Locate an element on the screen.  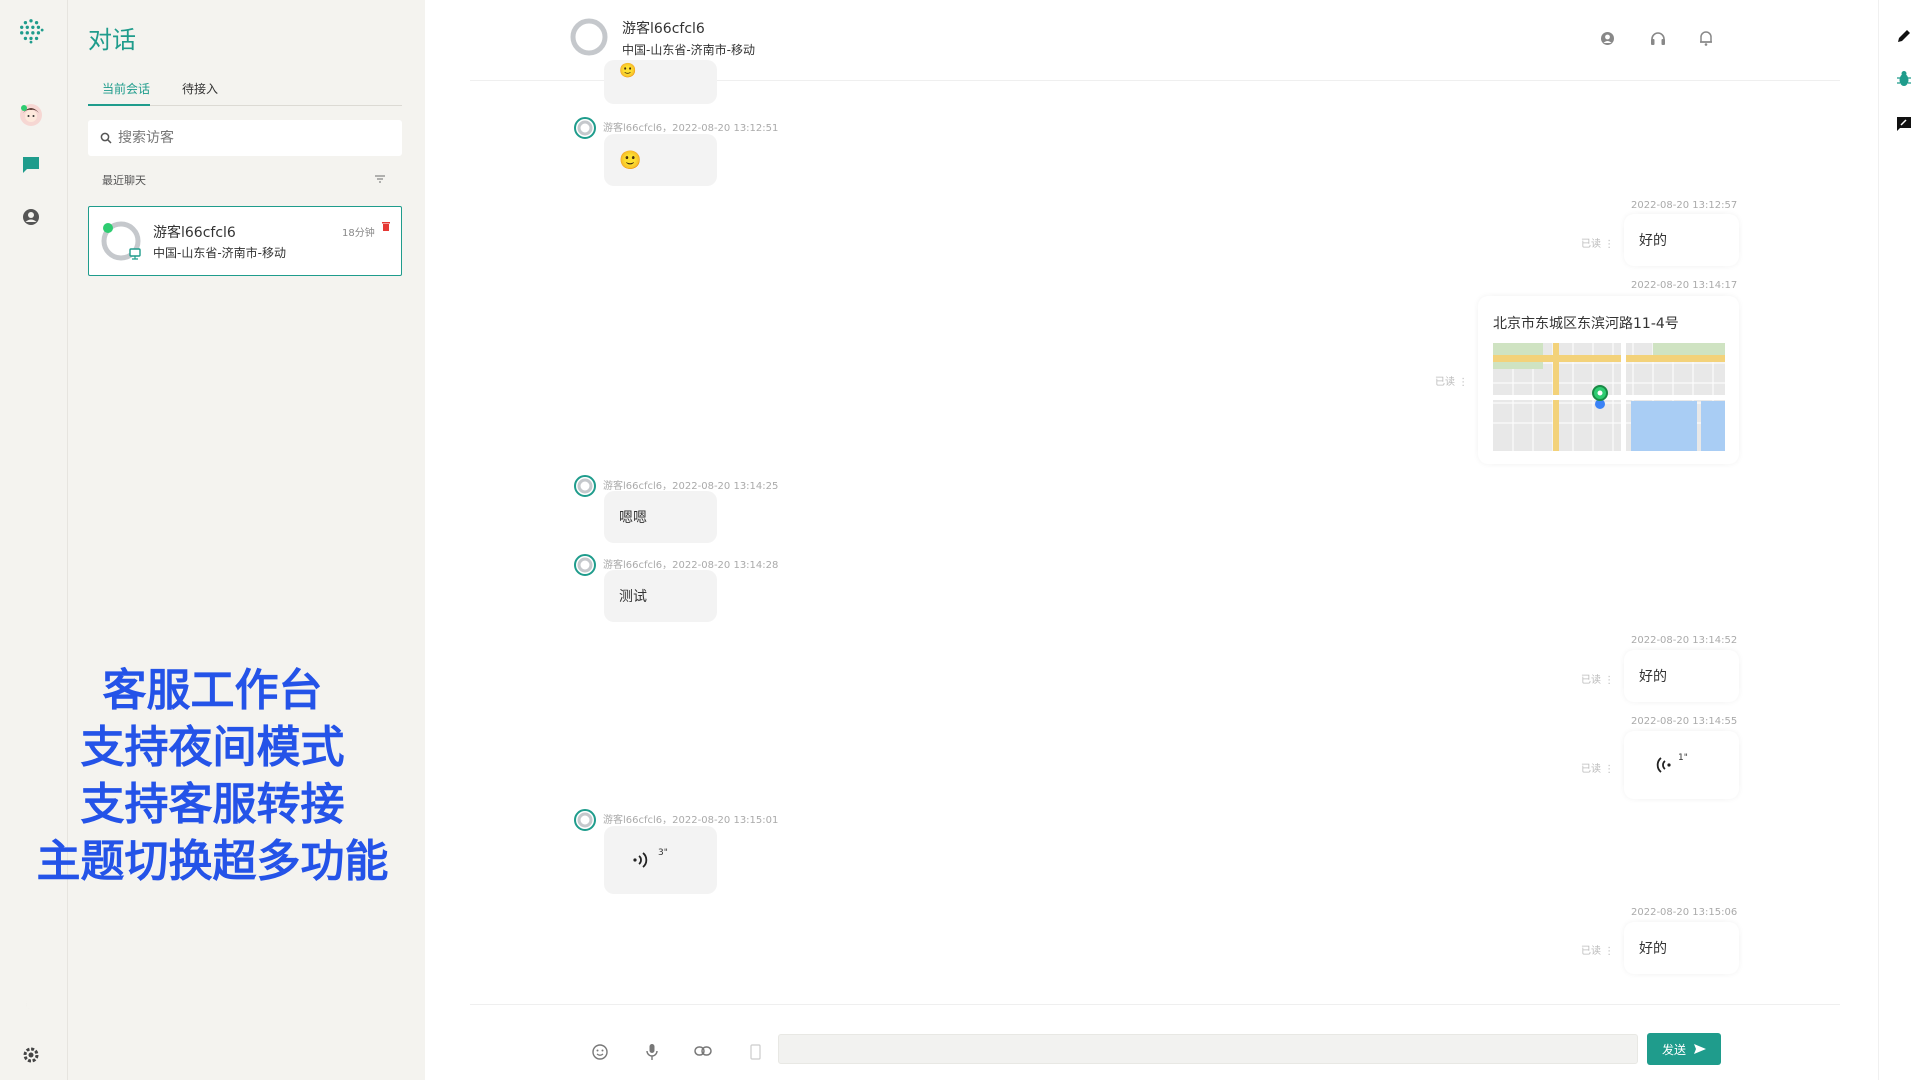
user-icon is located at coordinates (31, 217).